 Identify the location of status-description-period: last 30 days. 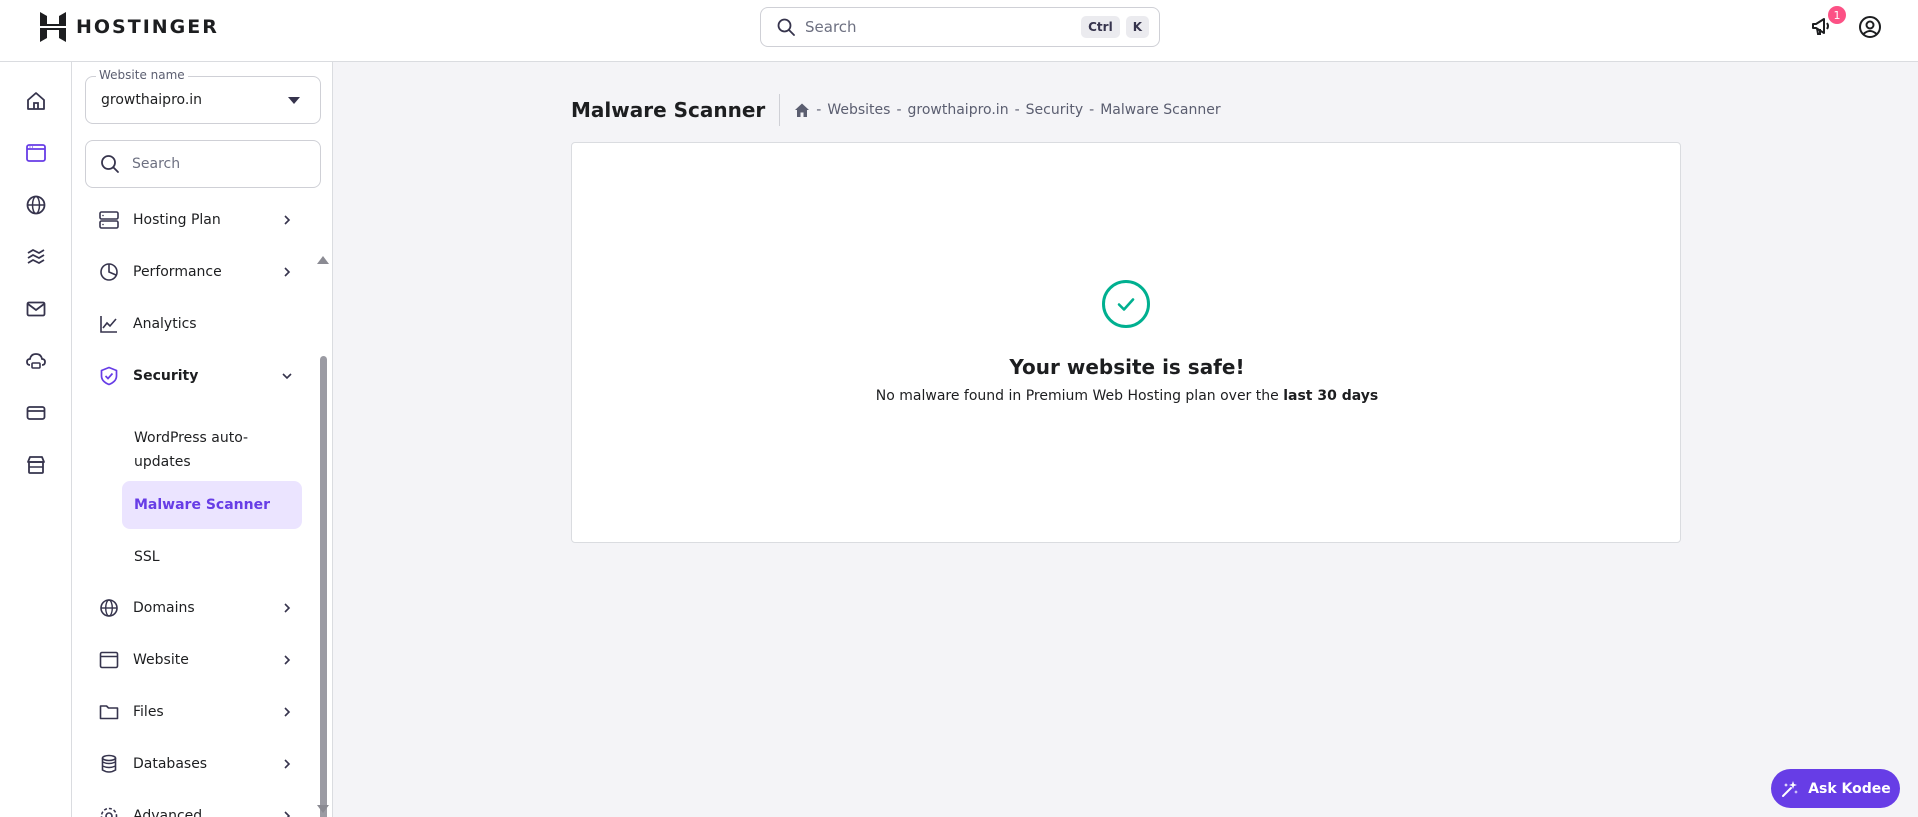
(1331, 396).